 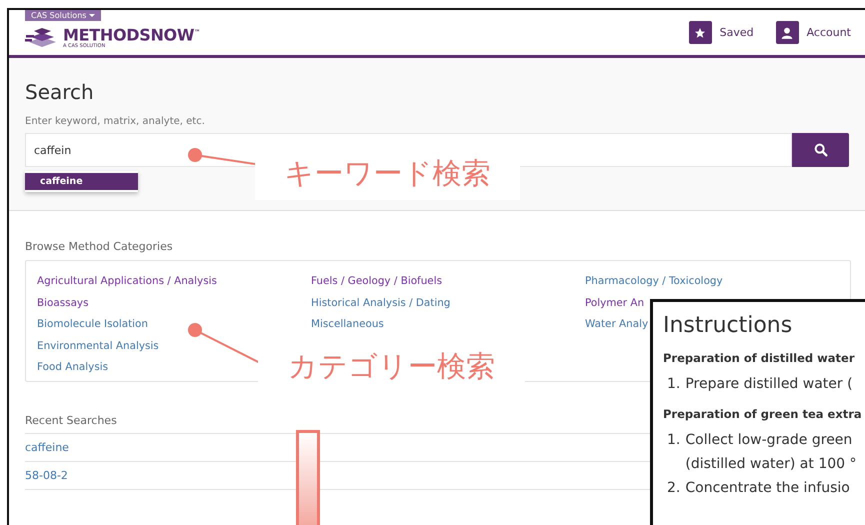 I want to click on step-text: (distilled water) at 100 °, so click(x=770, y=464).